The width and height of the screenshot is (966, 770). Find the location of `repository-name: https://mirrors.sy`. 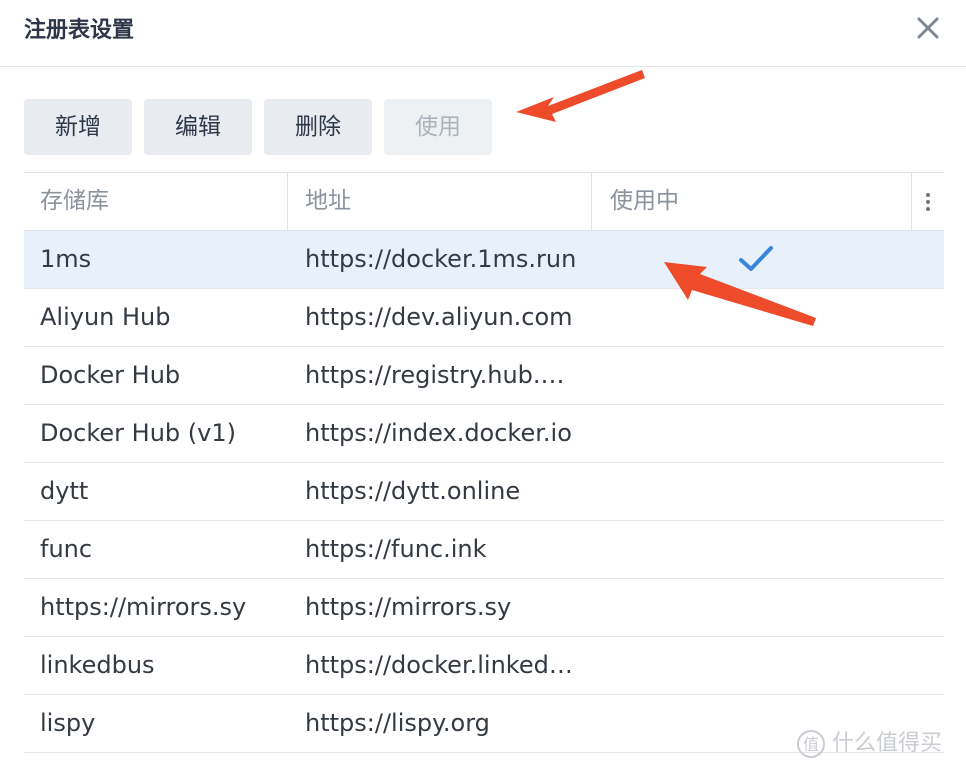

repository-name: https://mirrors.sy is located at coordinates (143, 607).